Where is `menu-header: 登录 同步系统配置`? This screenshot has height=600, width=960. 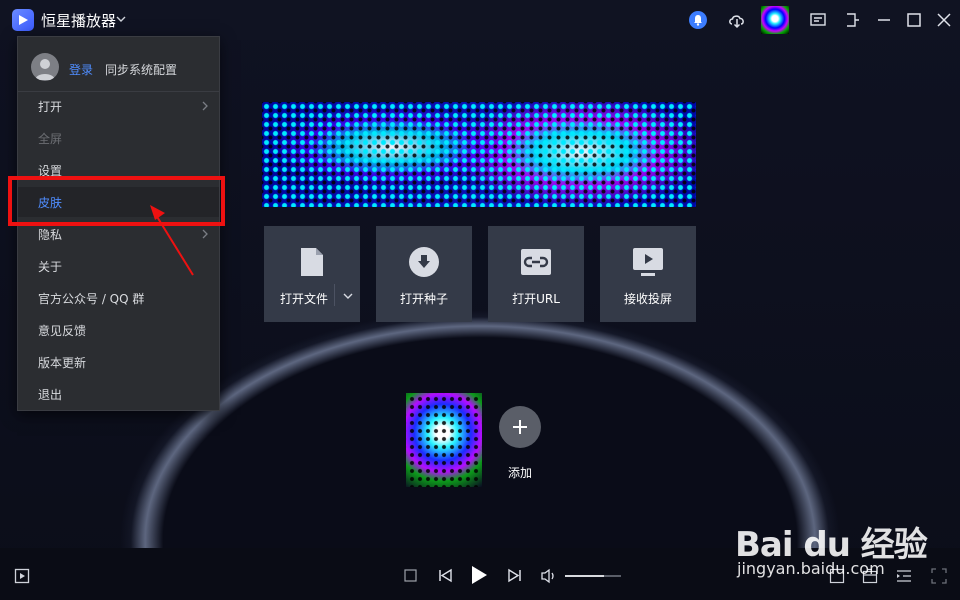 menu-header: 登录 同步系统配置 is located at coordinates (118, 64).